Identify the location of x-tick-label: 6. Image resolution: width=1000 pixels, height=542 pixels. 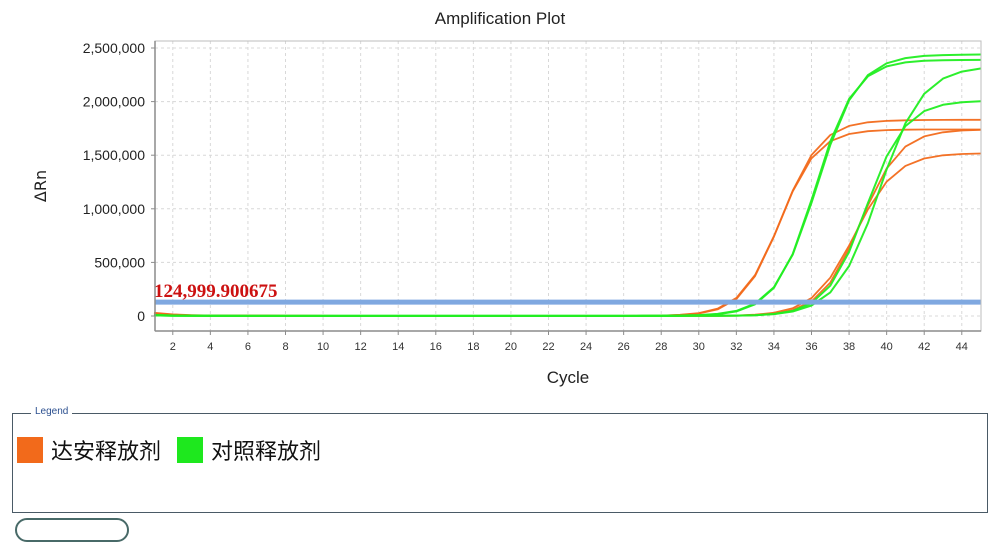
(248, 347).